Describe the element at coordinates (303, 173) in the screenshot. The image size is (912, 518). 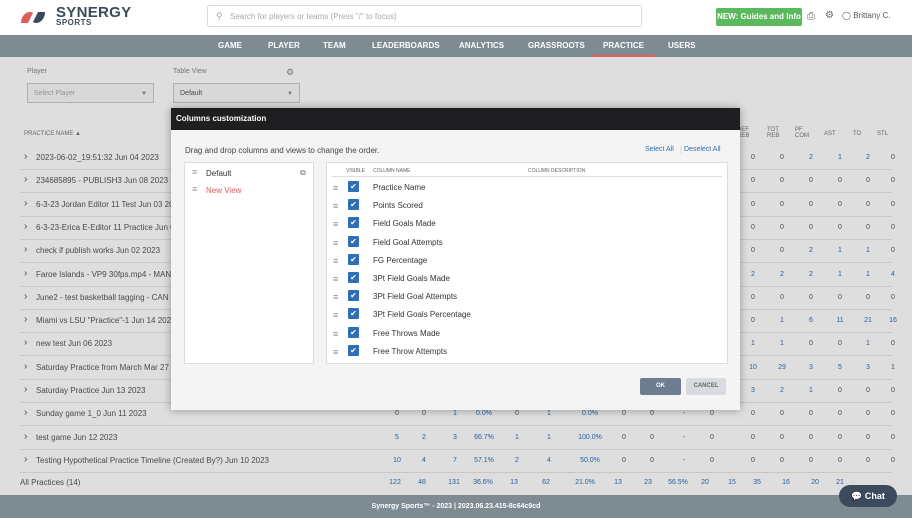
I see `copy-icon: ⧉` at that location.